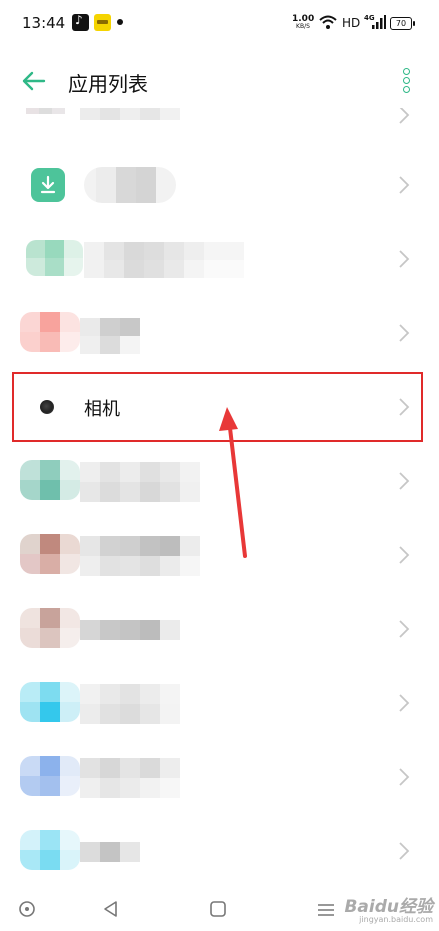 Image resolution: width=439 pixels, height=931 pixels. I want to click on nav-recent-icon, so click(326, 910).